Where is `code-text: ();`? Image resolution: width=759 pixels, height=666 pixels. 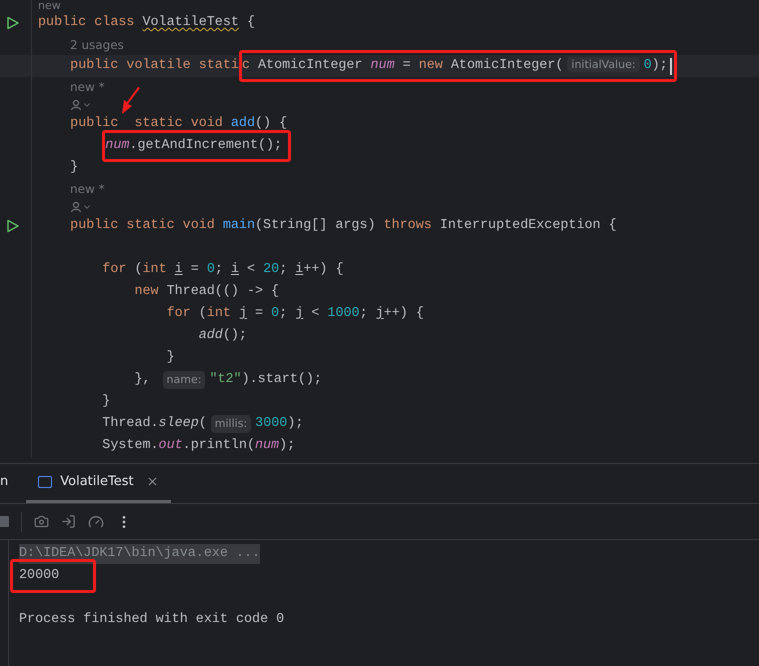
code-text: (); is located at coordinates (234, 335).